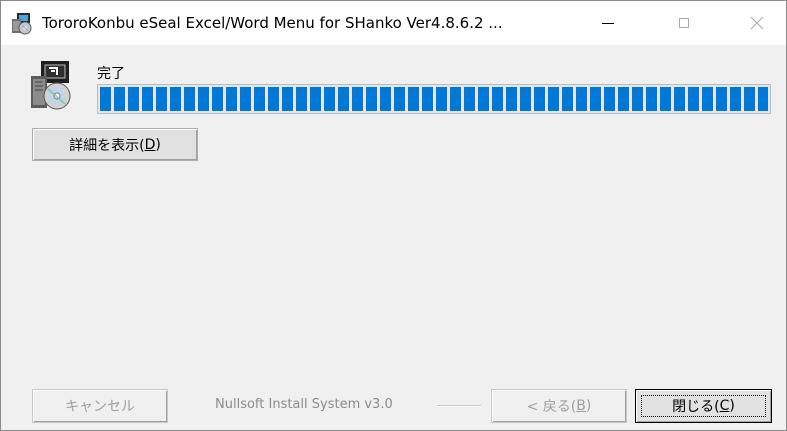 The width and height of the screenshot is (787, 431). Describe the element at coordinates (107, 145) in the screenshot. I see `show-details-label: 詳細を表示(` at that location.